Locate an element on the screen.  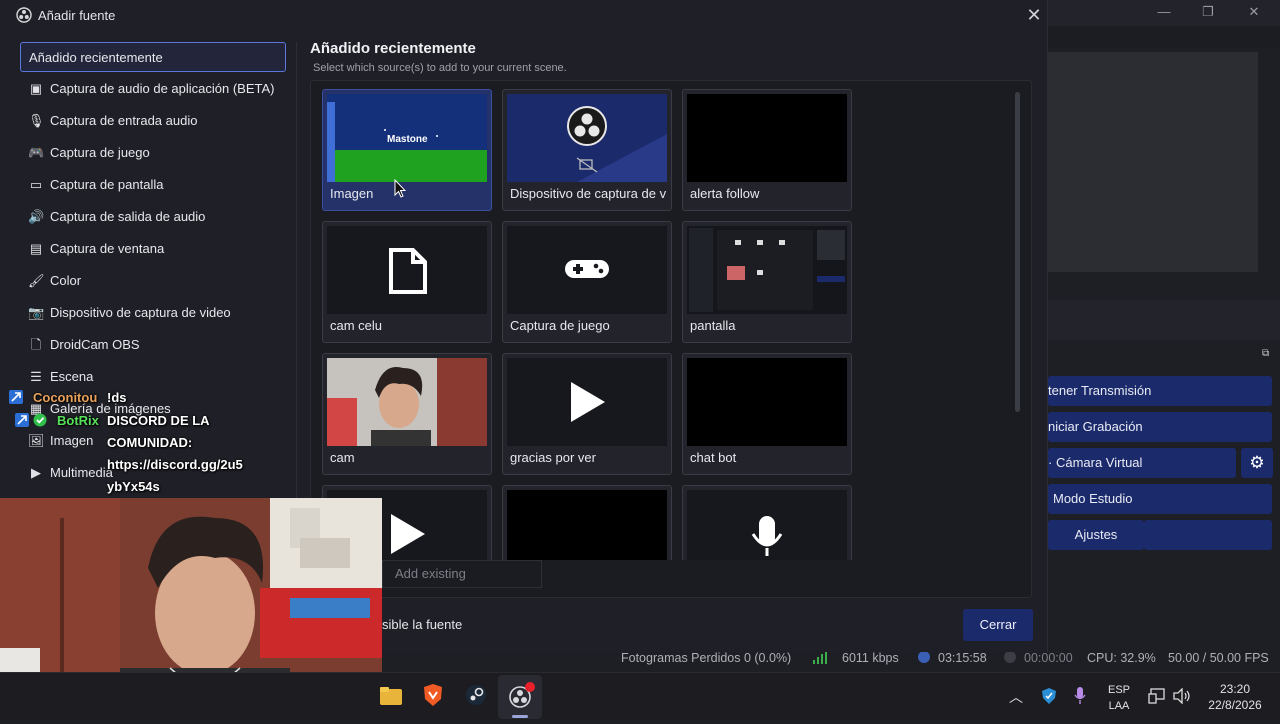
source-card-alerta-follow: alerta follow is located at coordinates (767, 150).